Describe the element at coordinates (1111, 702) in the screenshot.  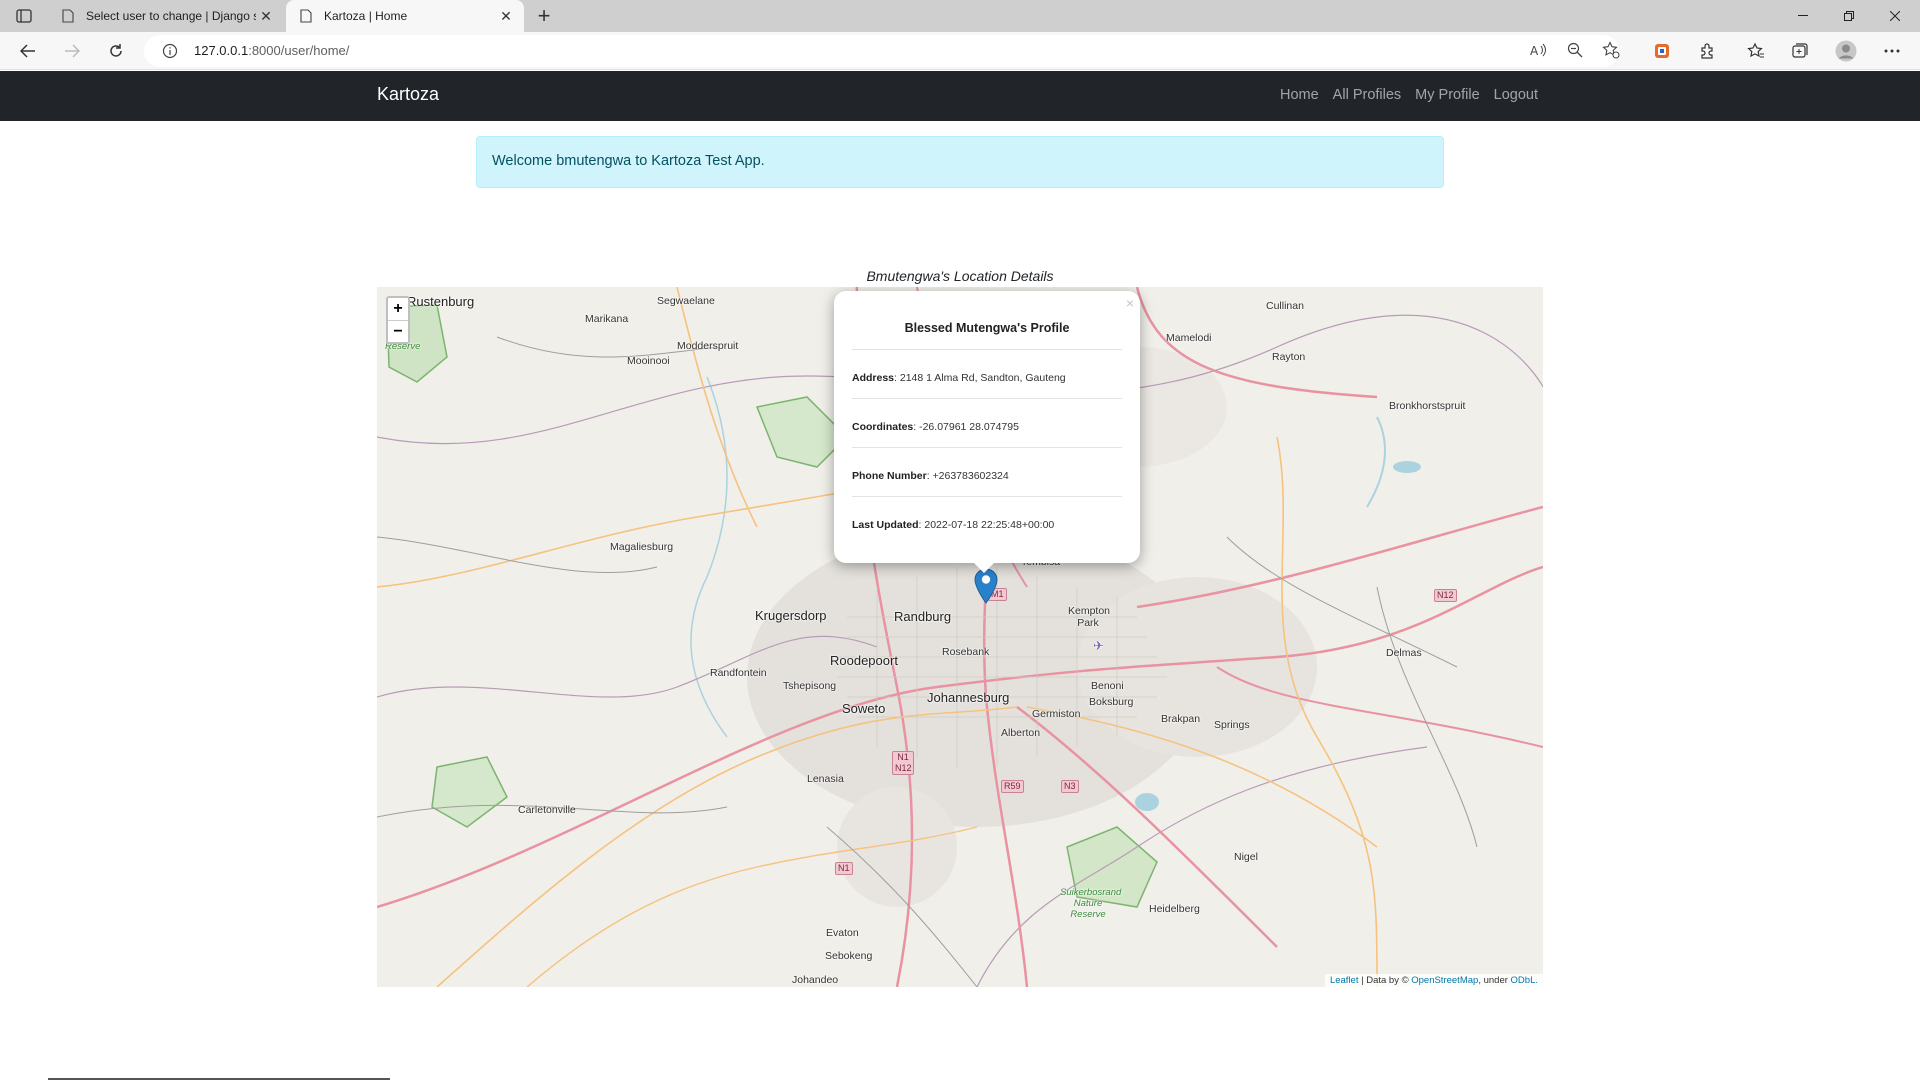
I see `place-label: Boksburg` at that location.